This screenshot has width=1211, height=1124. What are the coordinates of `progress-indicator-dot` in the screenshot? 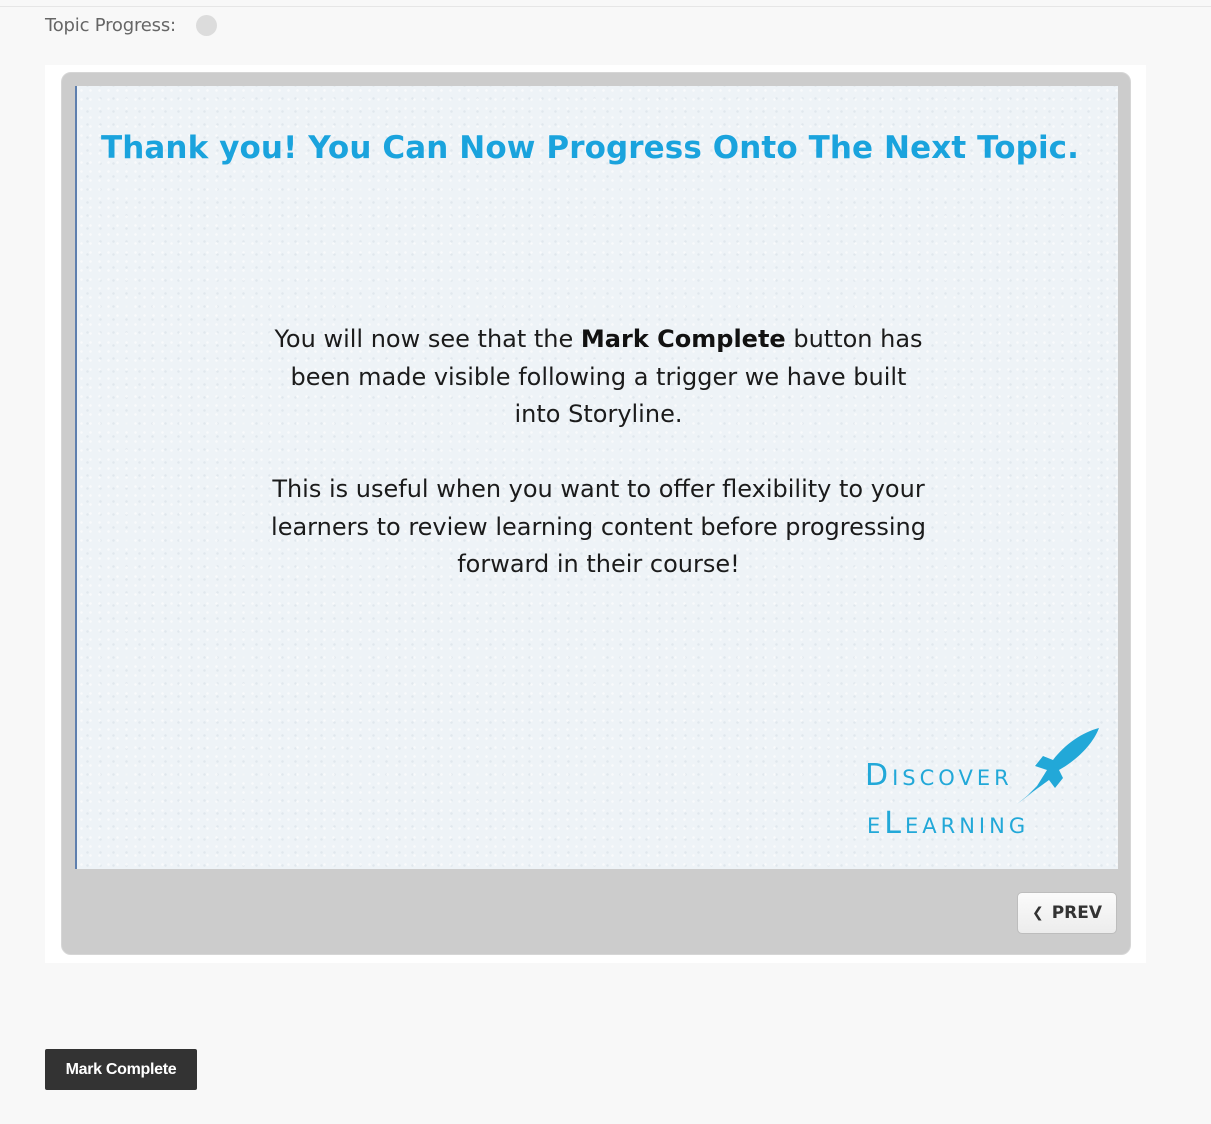 It's located at (206, 25).